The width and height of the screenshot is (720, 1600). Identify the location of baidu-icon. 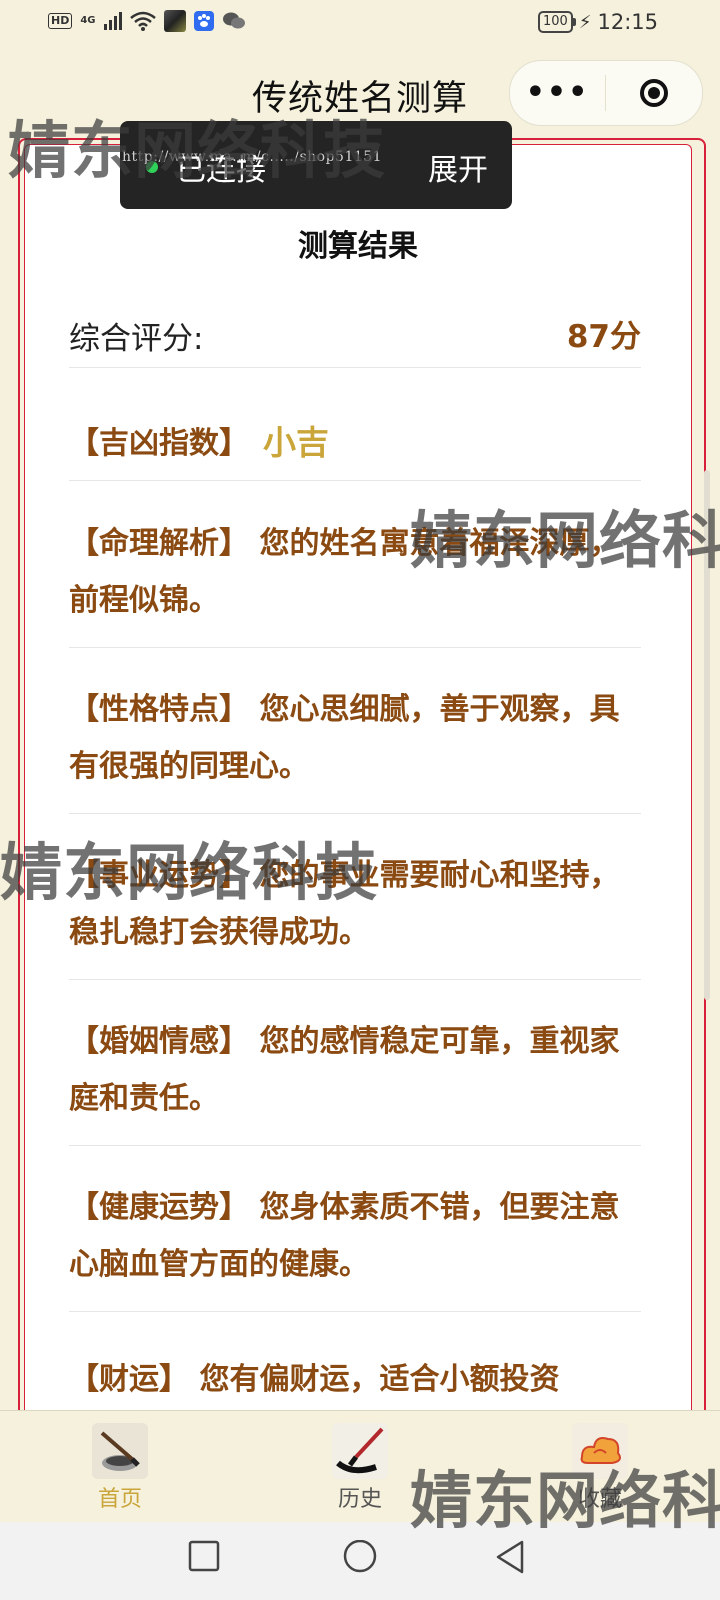
(203, 21).